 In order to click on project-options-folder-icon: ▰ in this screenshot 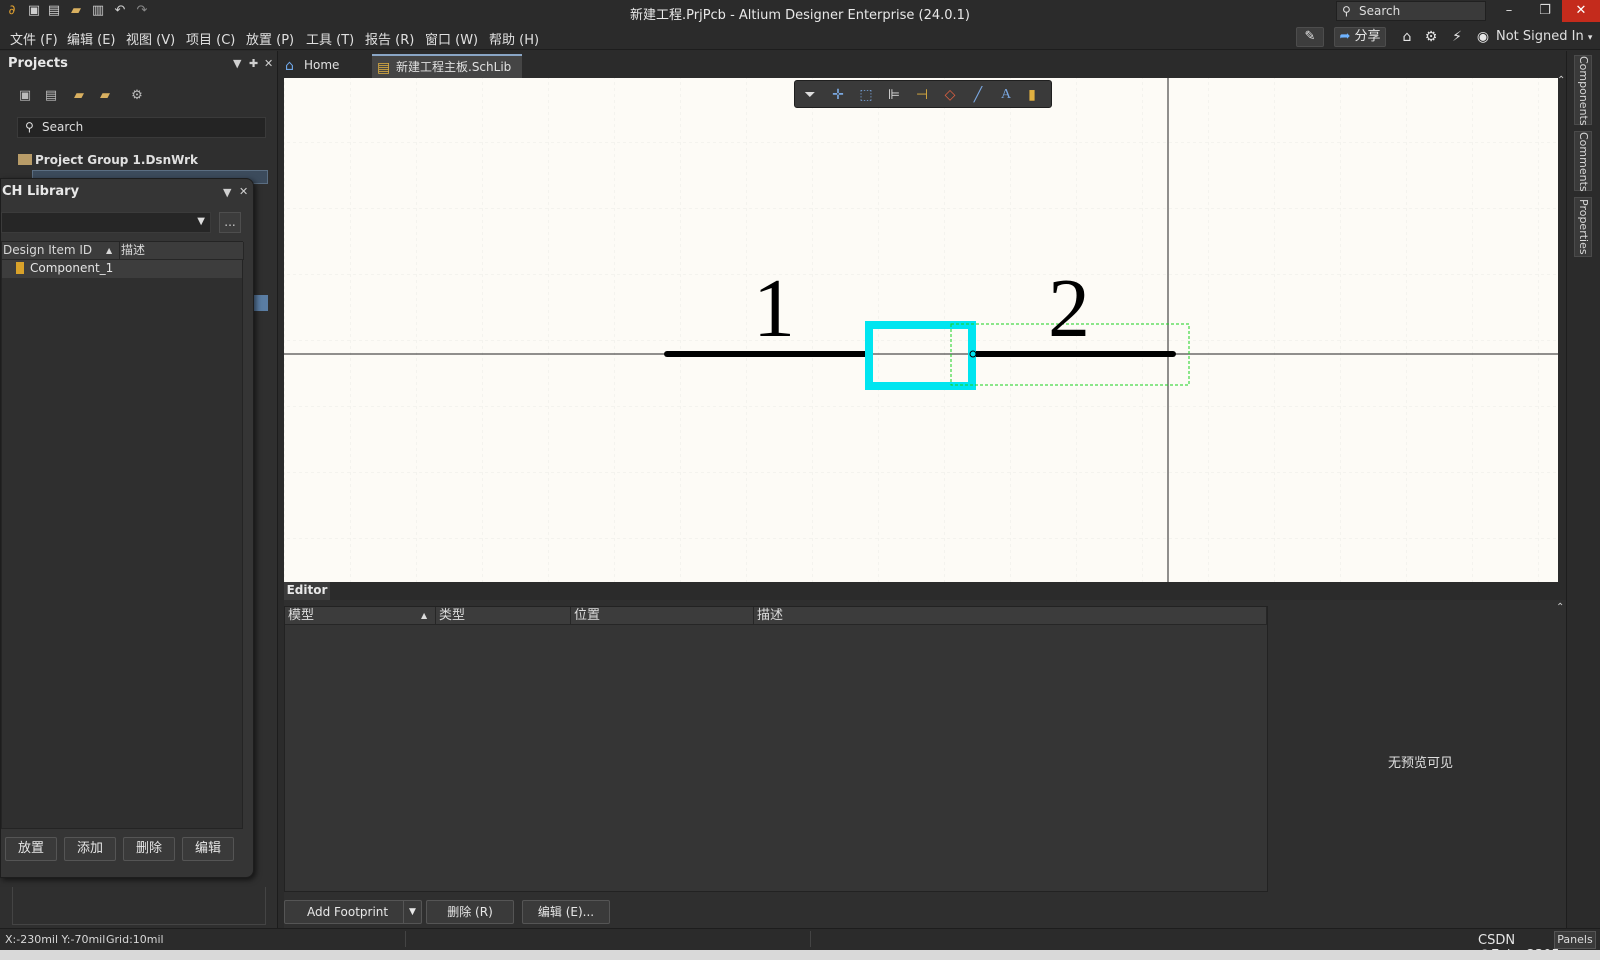, I will do `click(105, 96)`.